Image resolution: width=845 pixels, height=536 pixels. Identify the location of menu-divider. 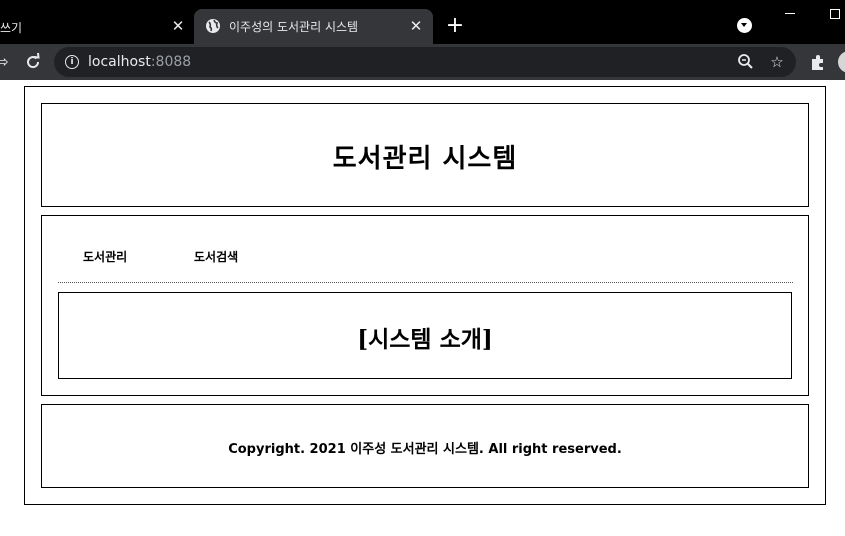
(425, 282).